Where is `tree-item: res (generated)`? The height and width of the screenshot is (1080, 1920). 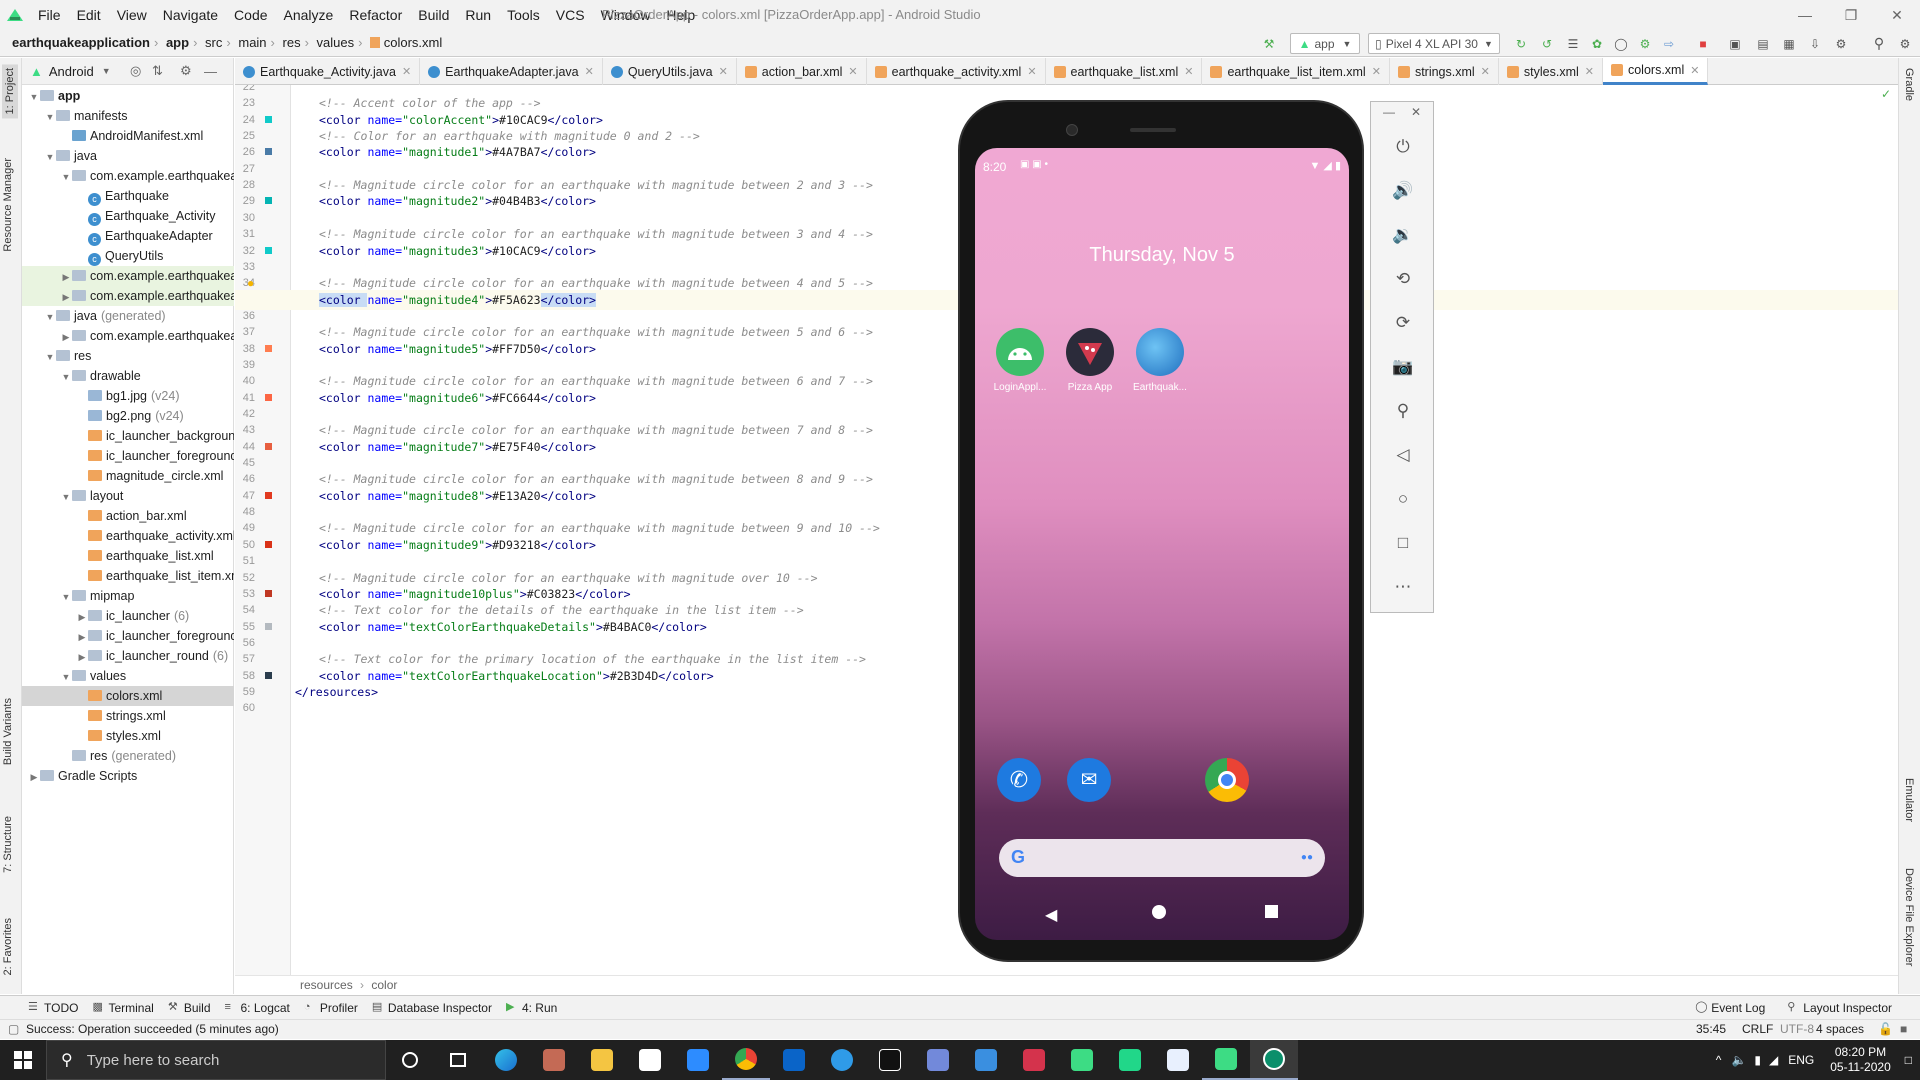 tree-item: res (generated) is located at coordinates (128, 756).